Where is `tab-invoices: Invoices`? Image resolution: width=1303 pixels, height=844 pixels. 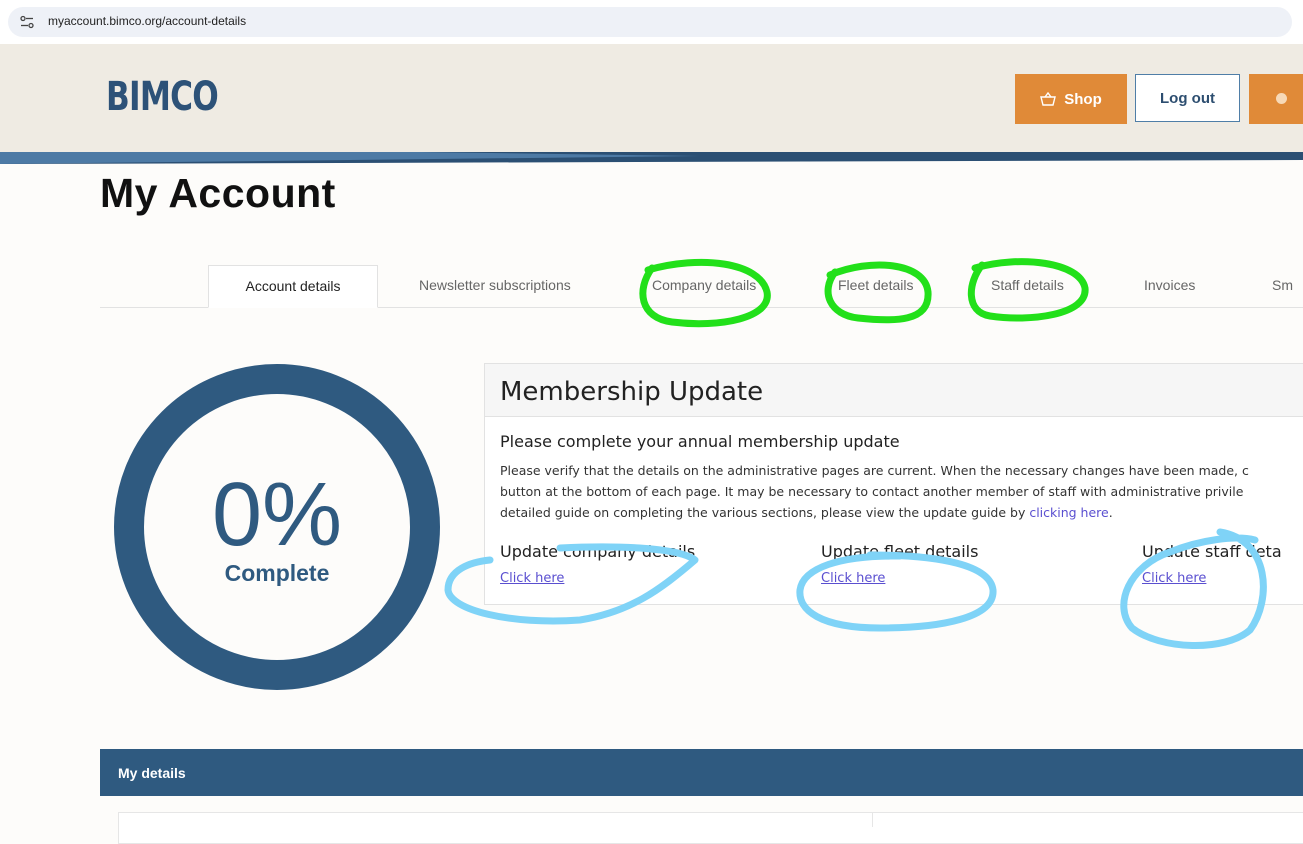 tab-invoices: Invoices is located at coordinates (1169, 285).